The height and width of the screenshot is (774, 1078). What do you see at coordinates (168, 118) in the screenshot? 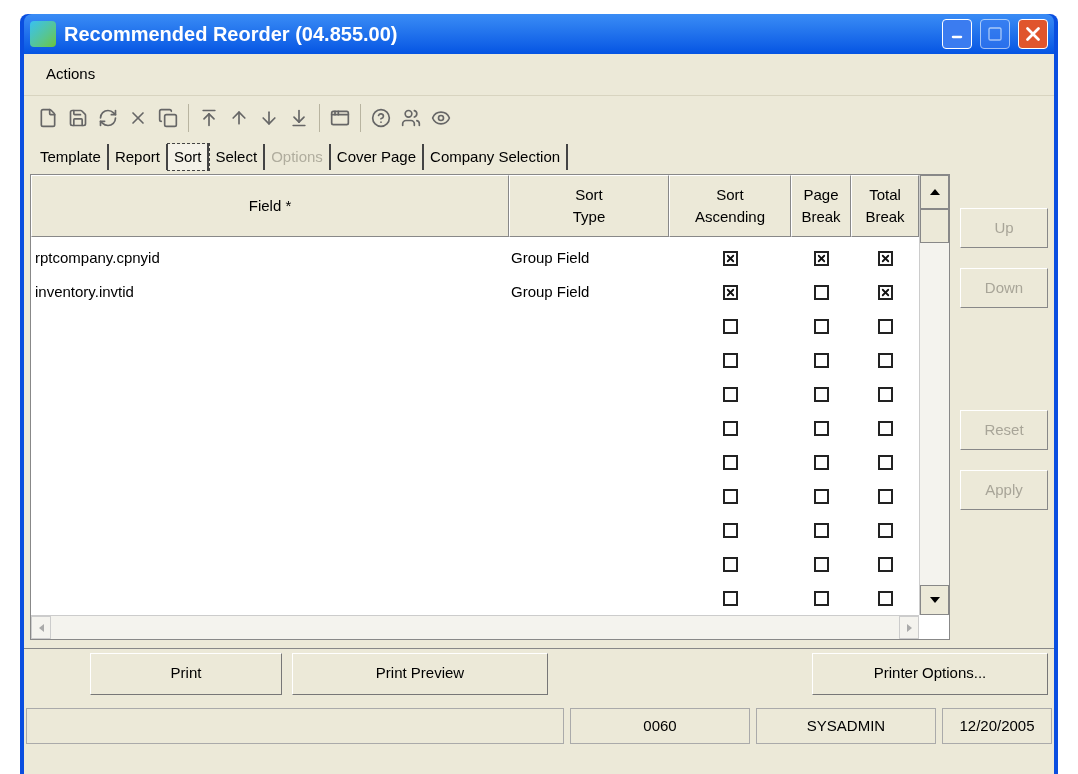
I see `copy-icon` at bounding box center [168, 118].